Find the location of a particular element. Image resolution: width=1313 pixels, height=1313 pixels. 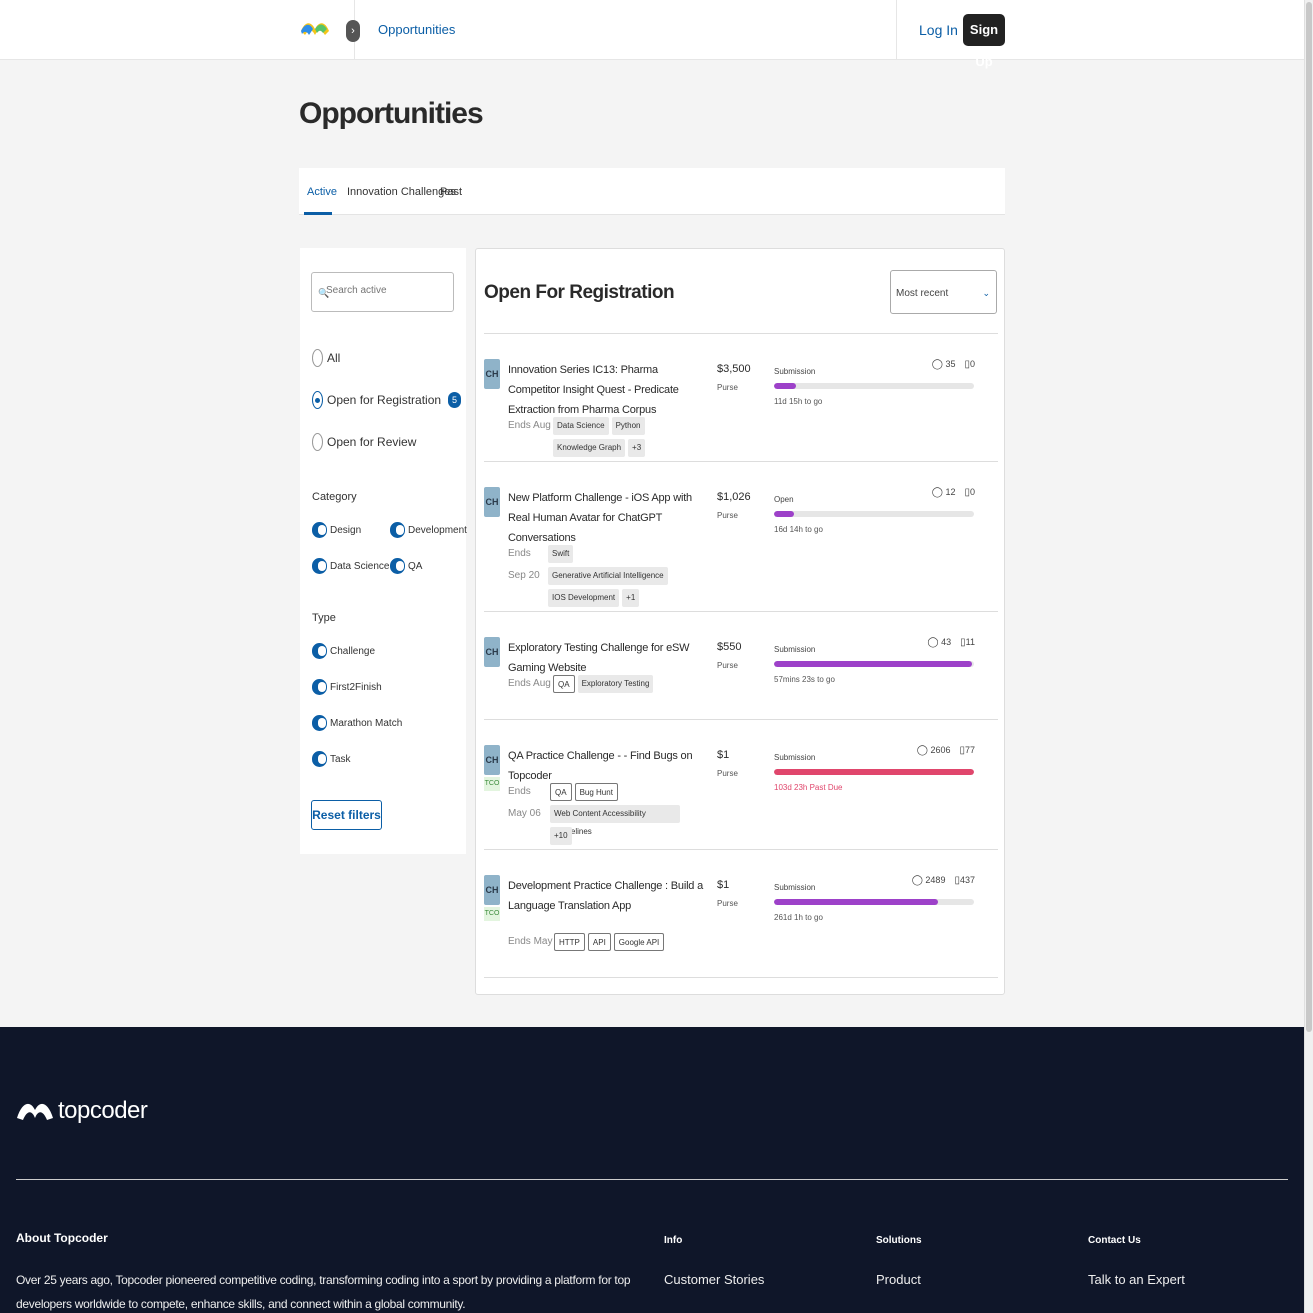

toggle-data-science: Data Science is located at coordinates (350, 566).